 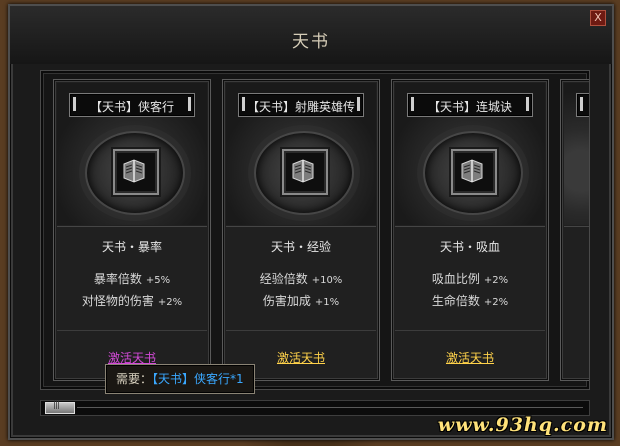 I want to click on card-title-box: 【天书】连城诀, so click(x=470, y=105).